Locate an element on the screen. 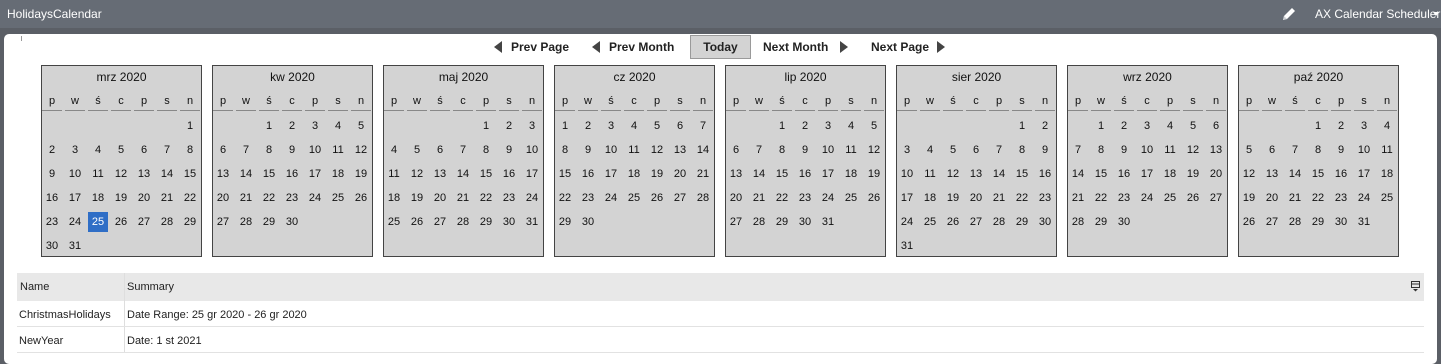 The image size is (1441, 364). pencil-icon is located at coordinates (1289, 14).